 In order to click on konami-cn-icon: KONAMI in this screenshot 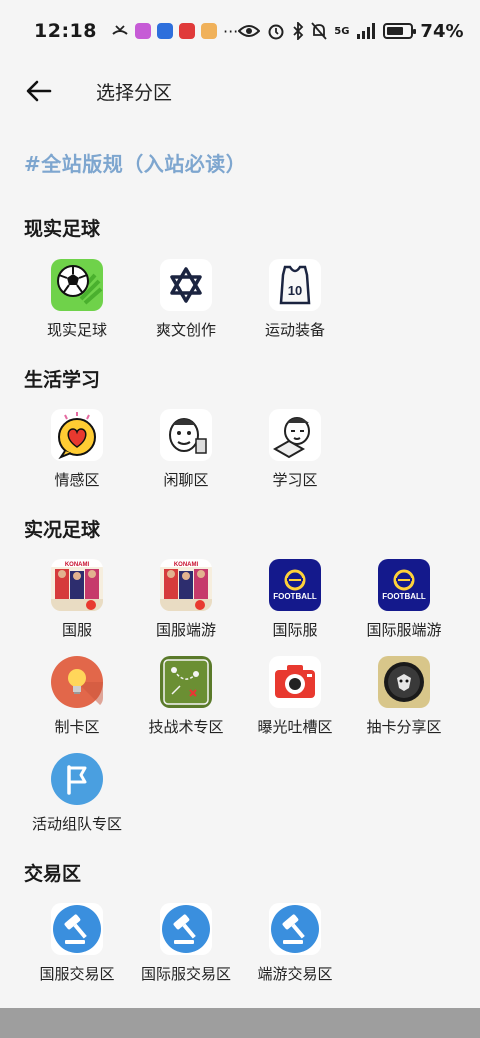, I will do `click(77, 585)`.